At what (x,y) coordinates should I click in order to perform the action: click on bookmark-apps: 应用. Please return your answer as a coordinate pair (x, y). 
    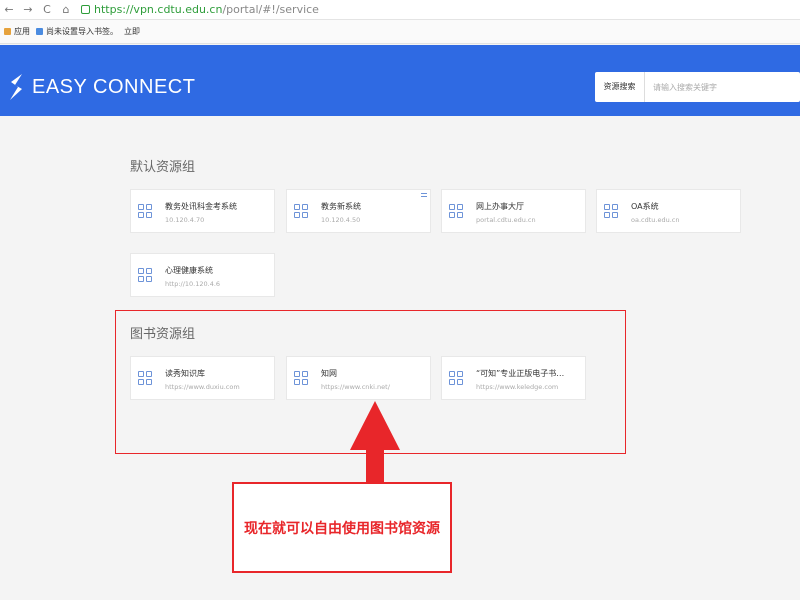
    Looking at the image, I should click on (17, 31).